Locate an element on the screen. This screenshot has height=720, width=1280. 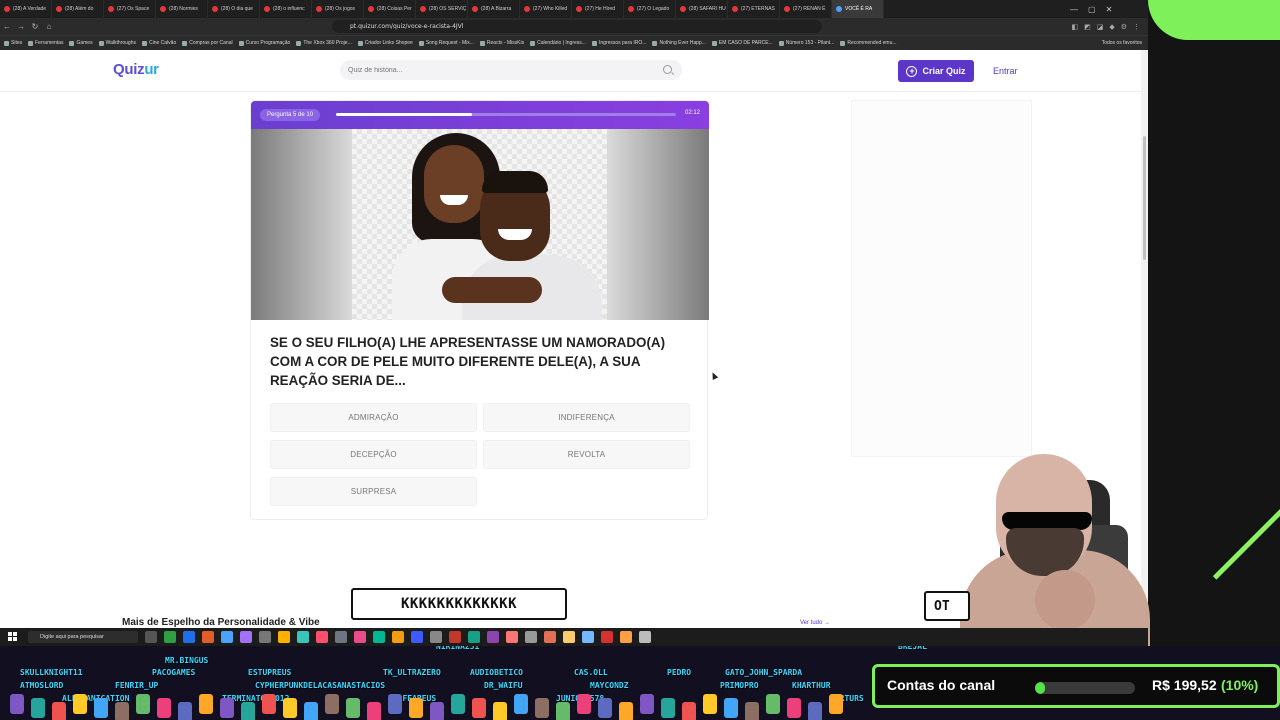
browser-tab: (27) RENAN É is located at coordinates (806, 9).